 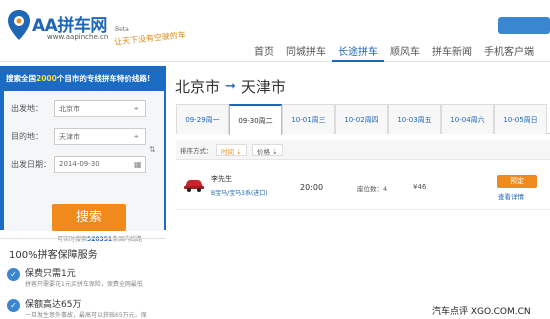 I want to click on route-from: 北京市, so click(x=198, y=87).